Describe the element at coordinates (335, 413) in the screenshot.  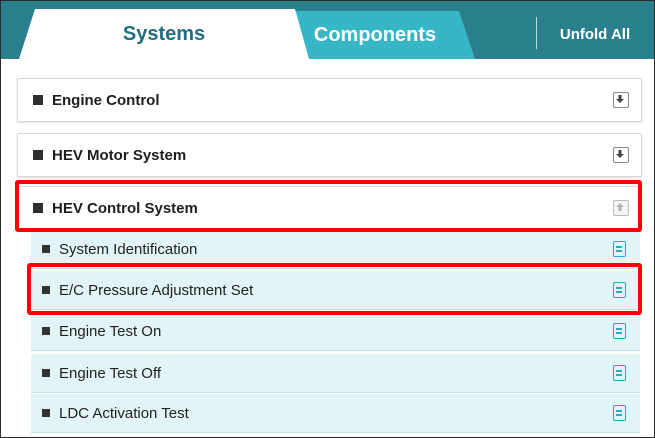
I see `list-item-ldc-activation-test: LDC Activation Test` at that location.